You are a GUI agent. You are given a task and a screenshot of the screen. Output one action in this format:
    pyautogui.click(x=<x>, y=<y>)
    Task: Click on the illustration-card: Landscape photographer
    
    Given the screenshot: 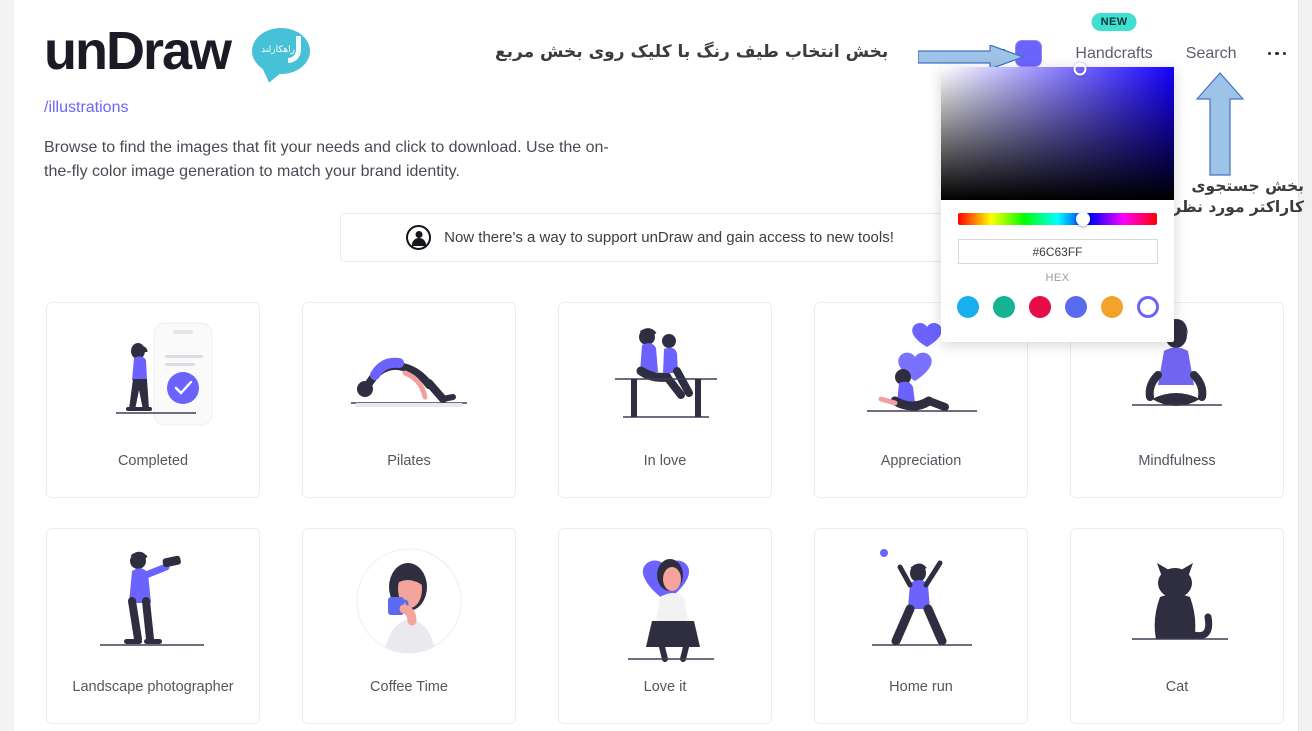 What is the action you would take?
    pyautogui.click(x=153, y=626)
    